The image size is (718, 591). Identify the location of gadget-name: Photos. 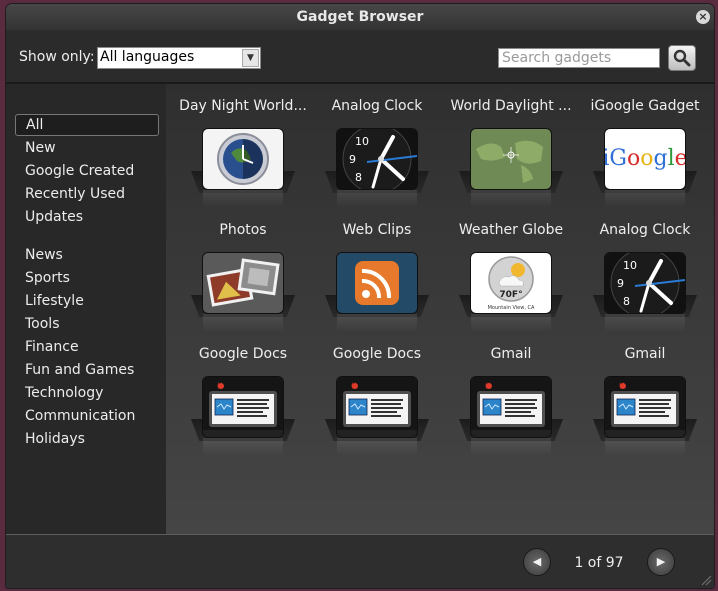
(243, 230).